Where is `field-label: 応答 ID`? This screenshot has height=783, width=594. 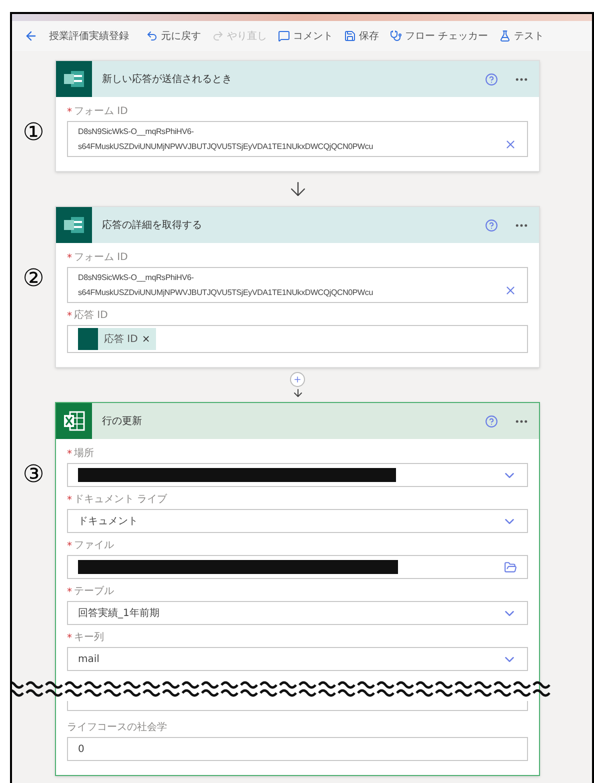
field-label: 応答 ID is located at coordinates (91, 316).